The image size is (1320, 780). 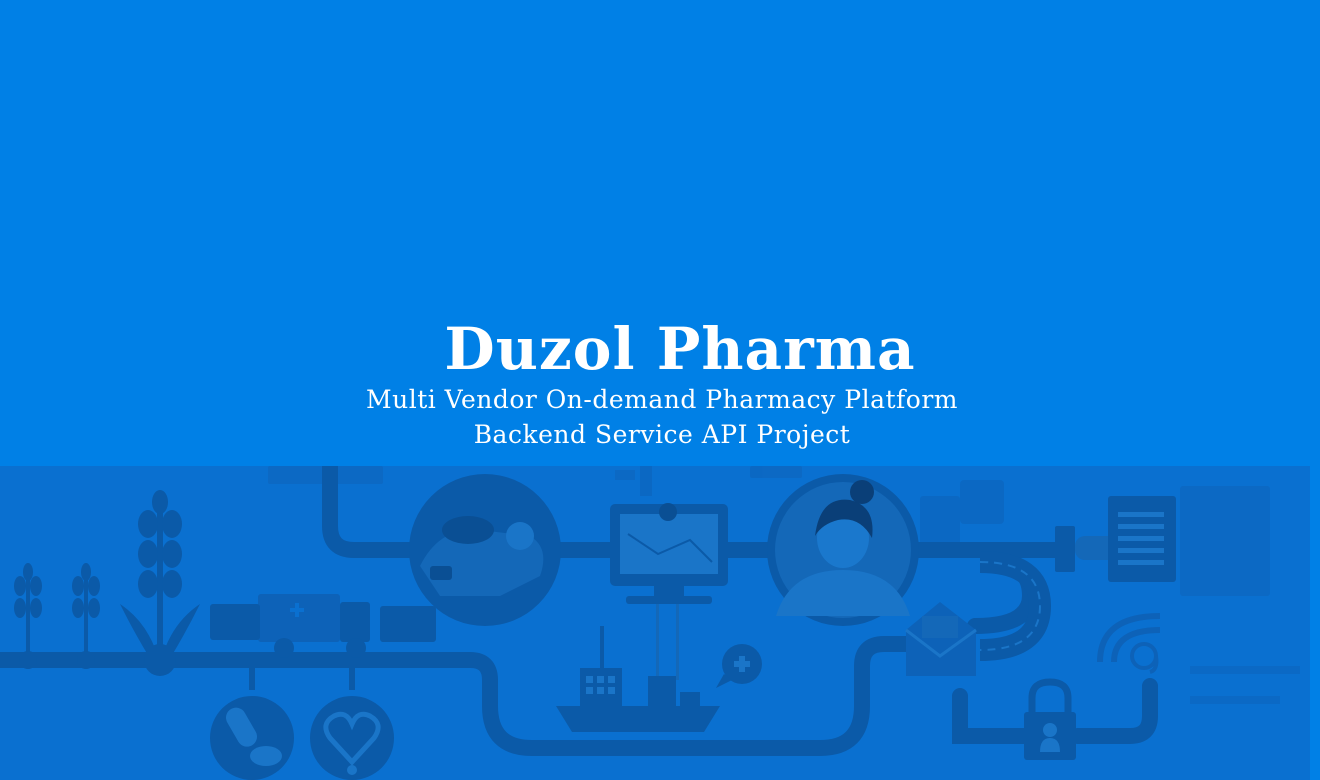 What do you see at coordinates (485, 550) in the screenshot?
I see `deliveryman-icon` at bounding box center [485, 550].